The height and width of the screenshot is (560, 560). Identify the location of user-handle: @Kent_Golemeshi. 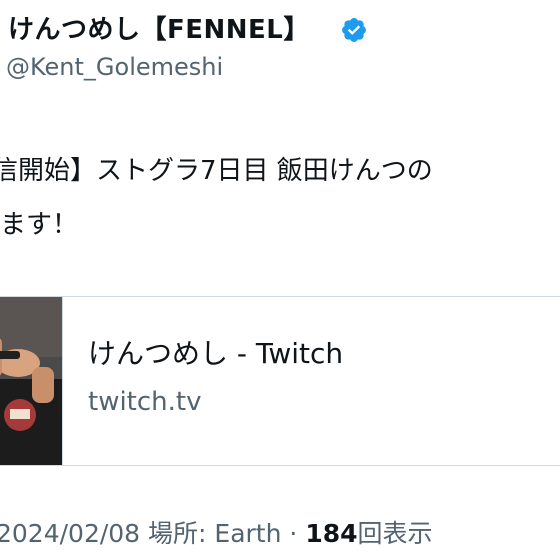
(114, 67).